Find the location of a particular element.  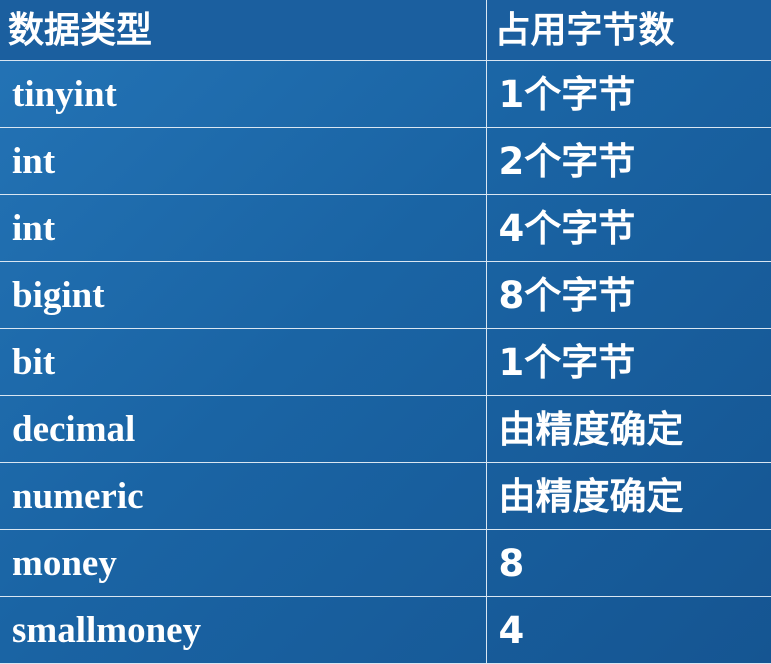

type-cell: bit is located at coordinates (243, 362).